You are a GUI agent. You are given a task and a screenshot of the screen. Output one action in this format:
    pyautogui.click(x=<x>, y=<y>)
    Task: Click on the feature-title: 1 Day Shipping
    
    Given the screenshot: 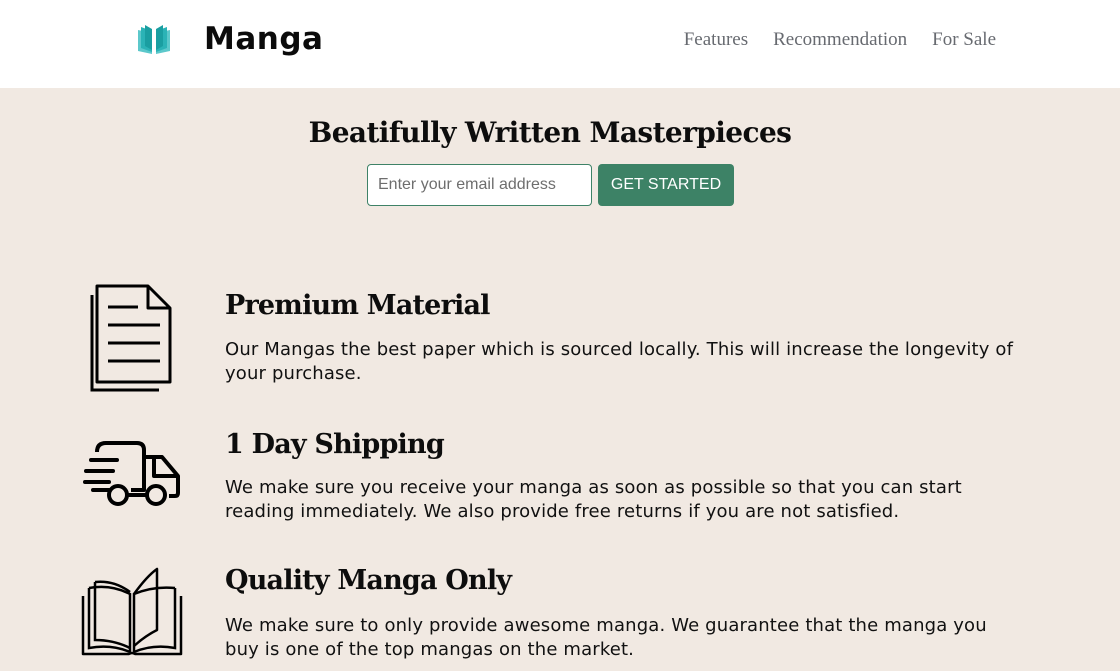 What is the action you would take?
    pyautogui.click(x=335, y=444)
    